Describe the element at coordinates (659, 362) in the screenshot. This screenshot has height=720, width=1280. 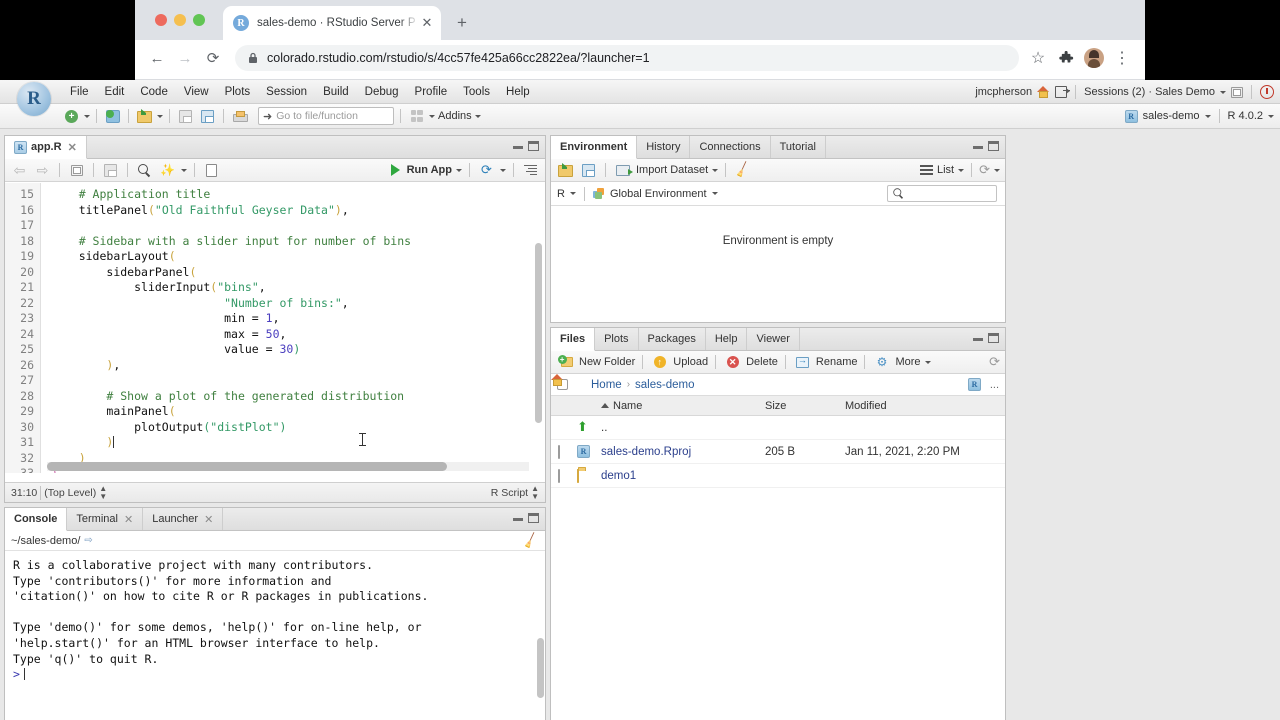
I see `upload-icon: ↑` at that location.